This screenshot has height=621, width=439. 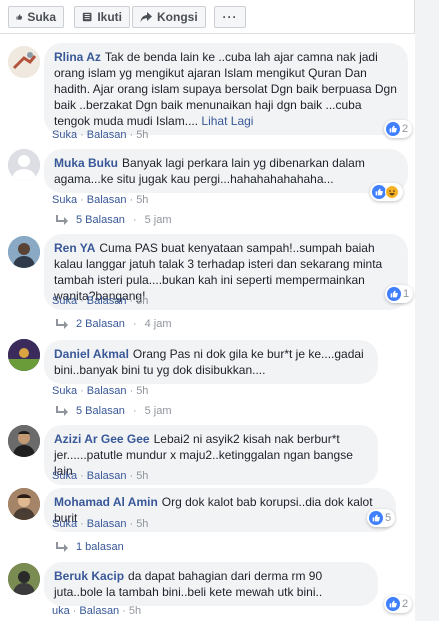 I want to click on share-icon, so click(x=146, y=17).